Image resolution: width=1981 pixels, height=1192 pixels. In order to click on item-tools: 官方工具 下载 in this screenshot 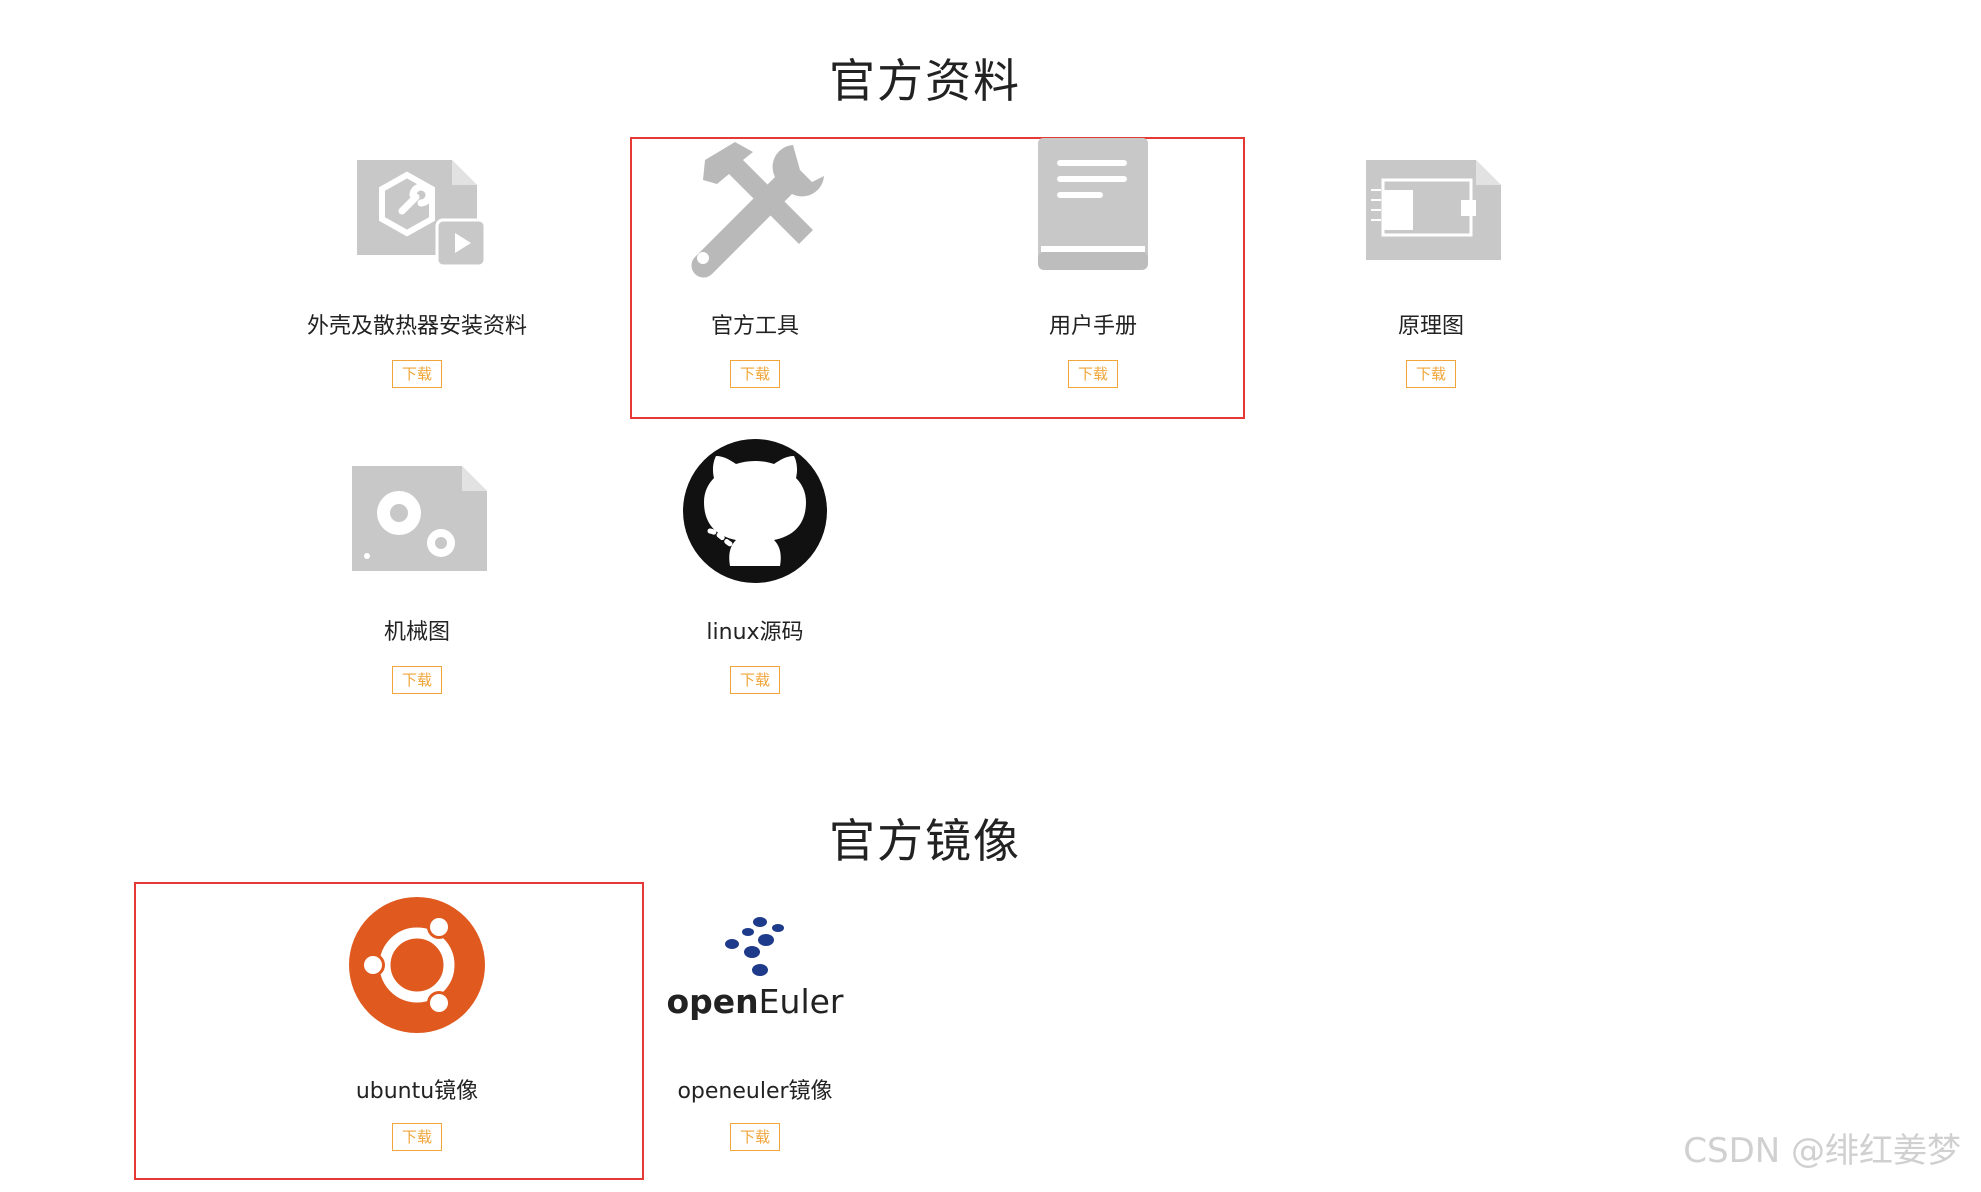, I will do `click(755, 280)`.